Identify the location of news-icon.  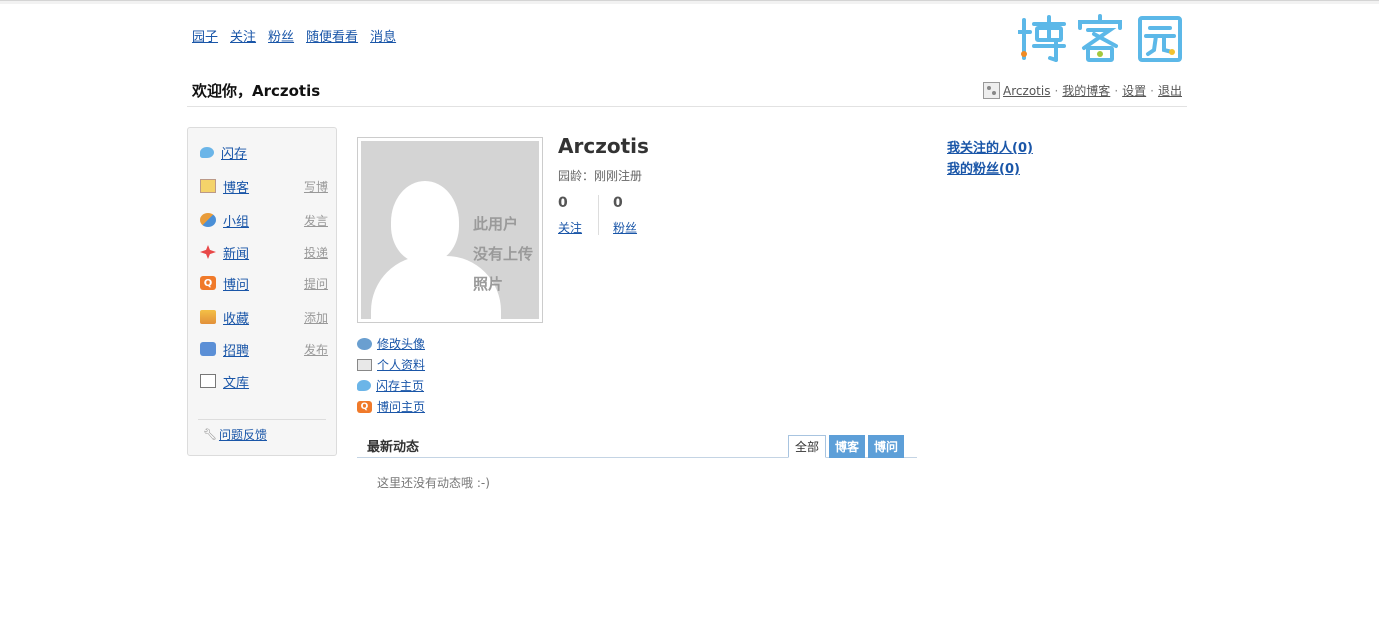
(208, 252).